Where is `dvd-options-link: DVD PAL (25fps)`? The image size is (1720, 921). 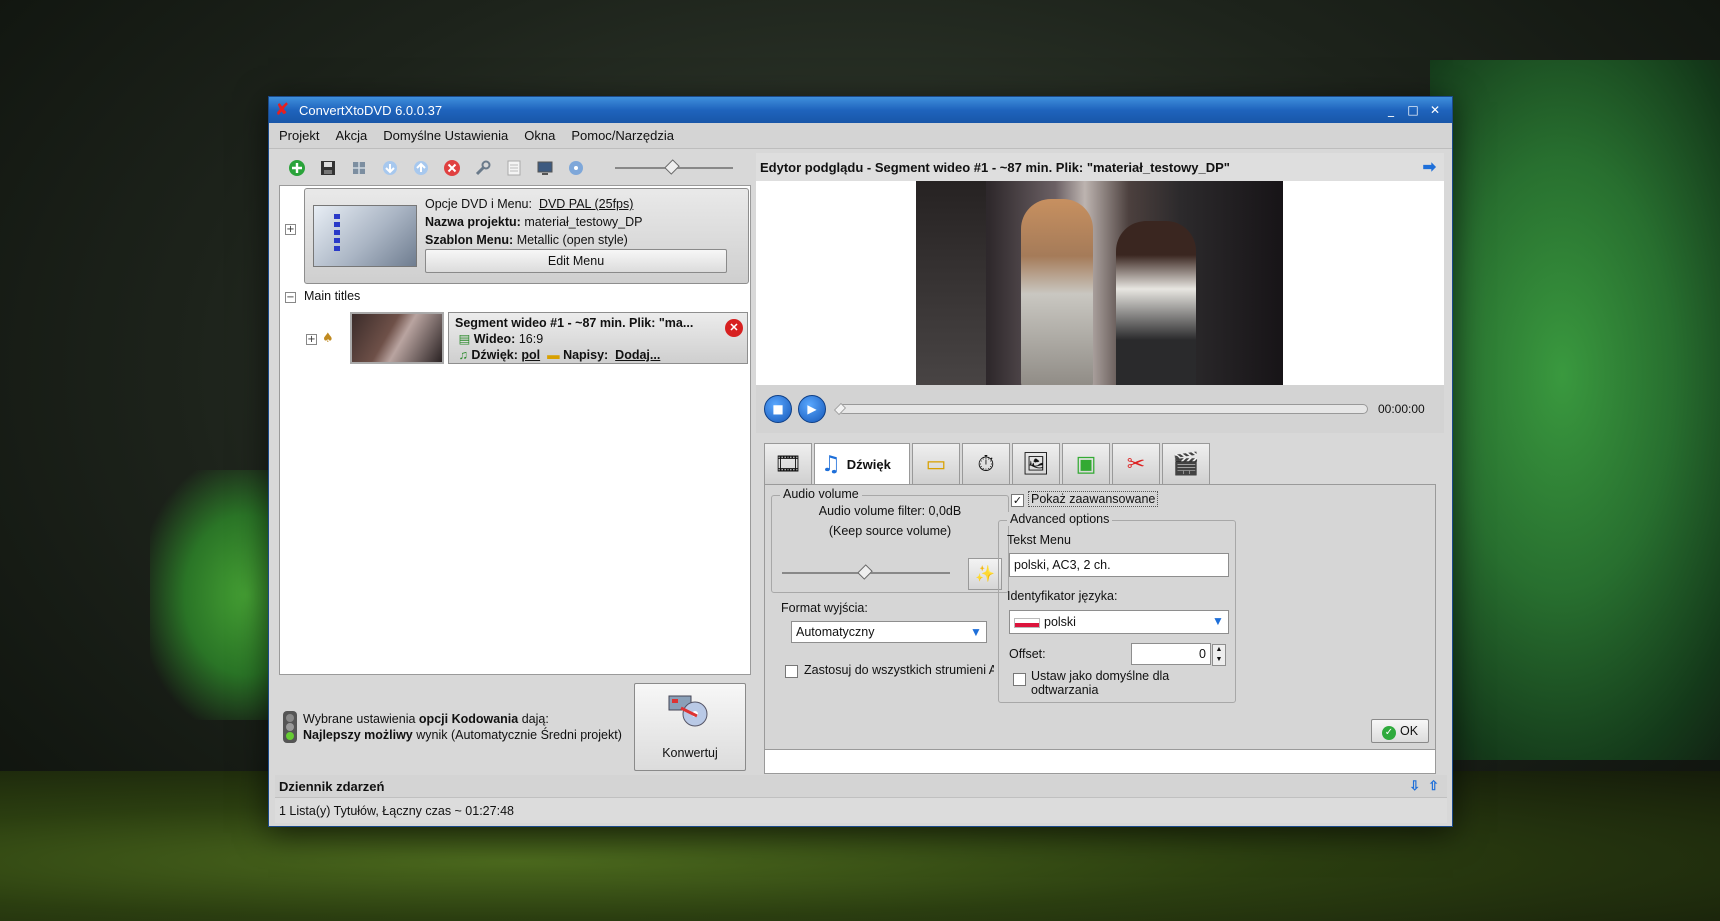
dvd-options-link: DVD PAL (25fps) is located at coordinates (586, 204).